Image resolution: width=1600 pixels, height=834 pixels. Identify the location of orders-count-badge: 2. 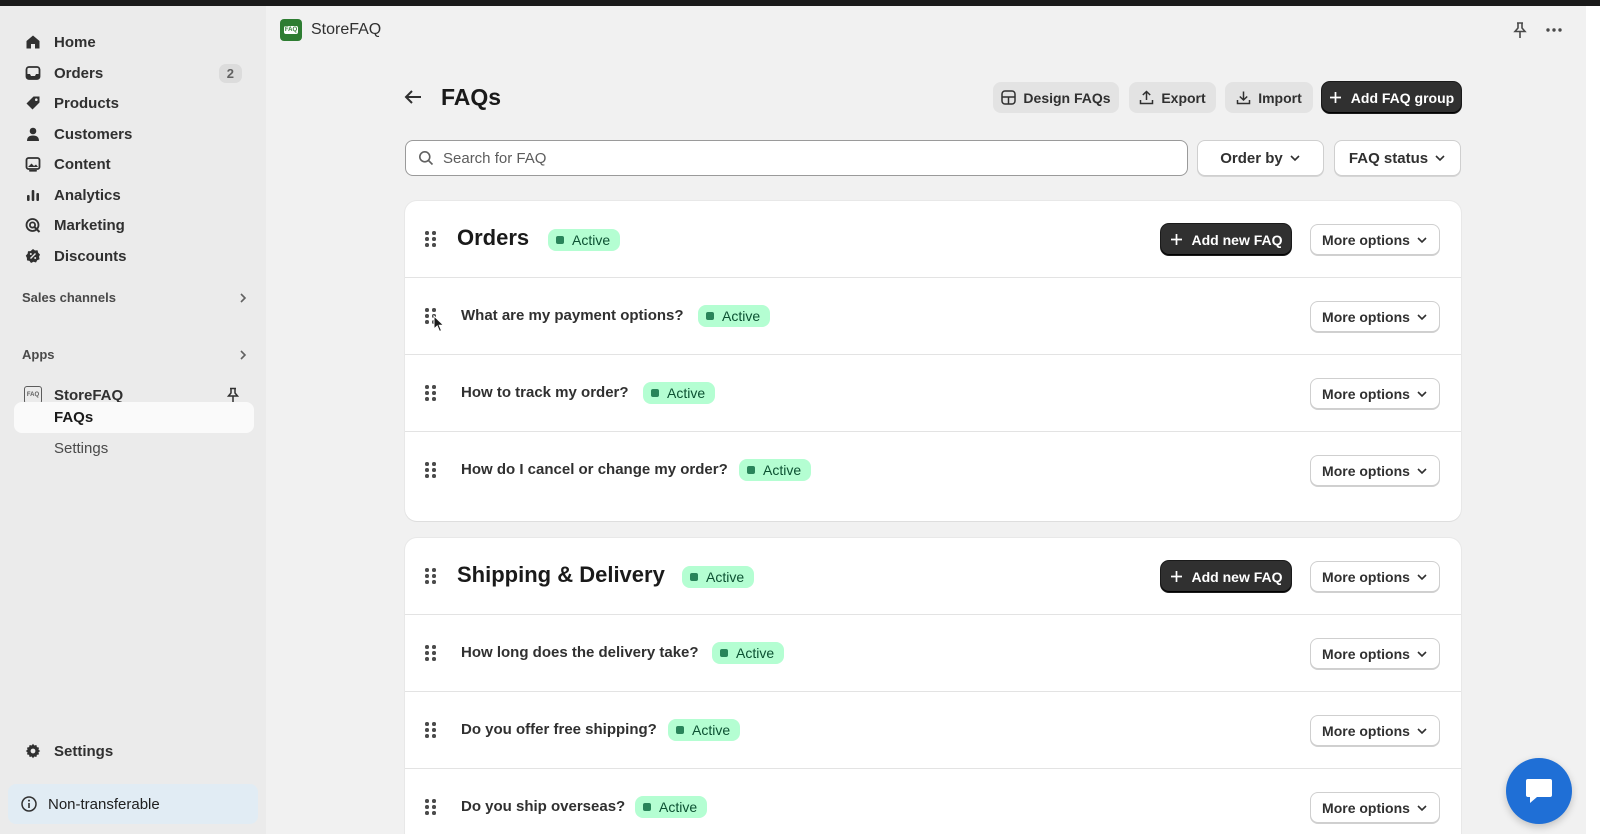
(230, 73).